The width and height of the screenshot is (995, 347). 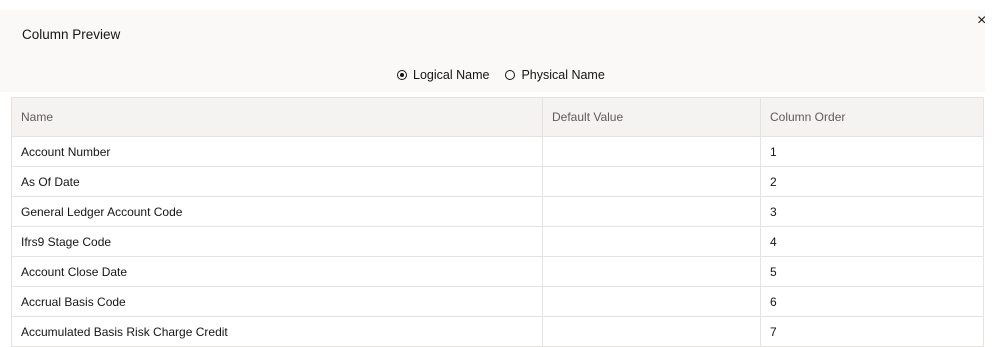 I want to click on table-row: Ifrs9 Stage Code 4, so click(x=497, y=241).